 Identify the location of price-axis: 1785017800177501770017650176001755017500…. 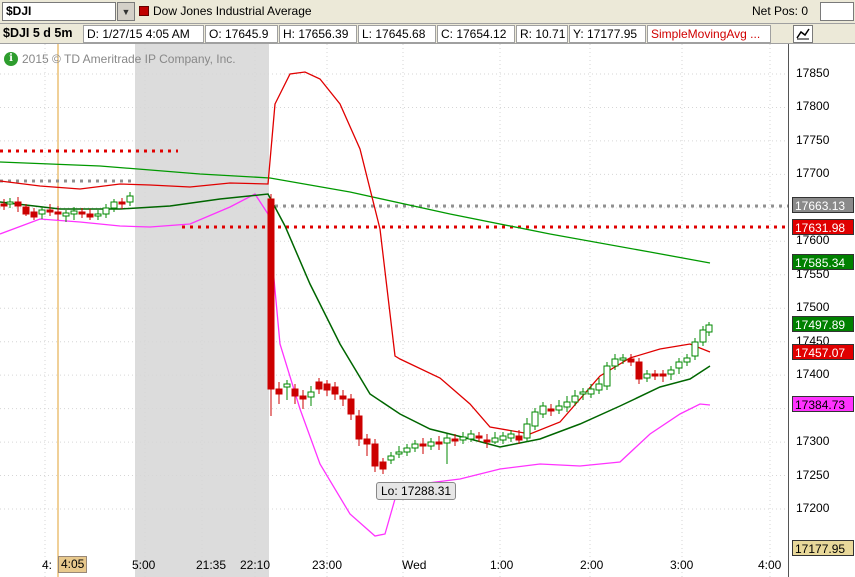
(821, 310).